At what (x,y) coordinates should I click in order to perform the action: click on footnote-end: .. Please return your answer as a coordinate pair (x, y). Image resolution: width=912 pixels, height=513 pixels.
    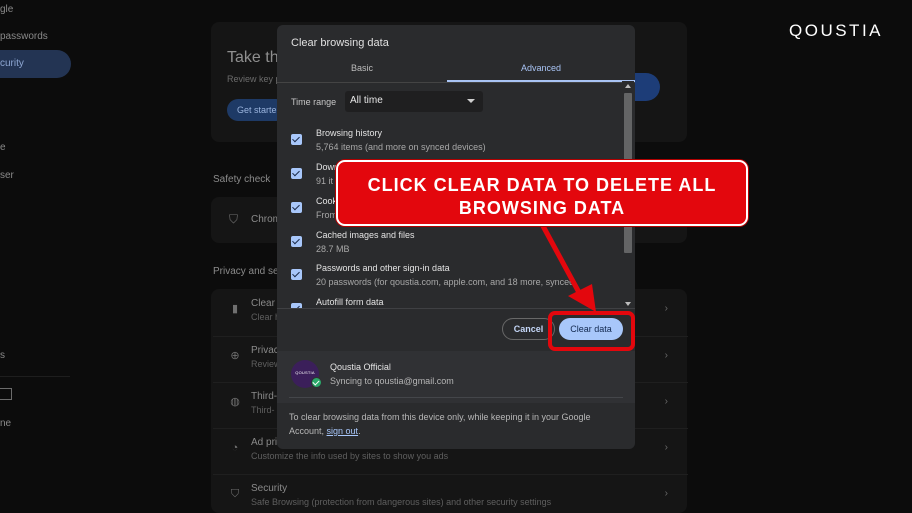
    Looking at the image, I should click on (359, 431).